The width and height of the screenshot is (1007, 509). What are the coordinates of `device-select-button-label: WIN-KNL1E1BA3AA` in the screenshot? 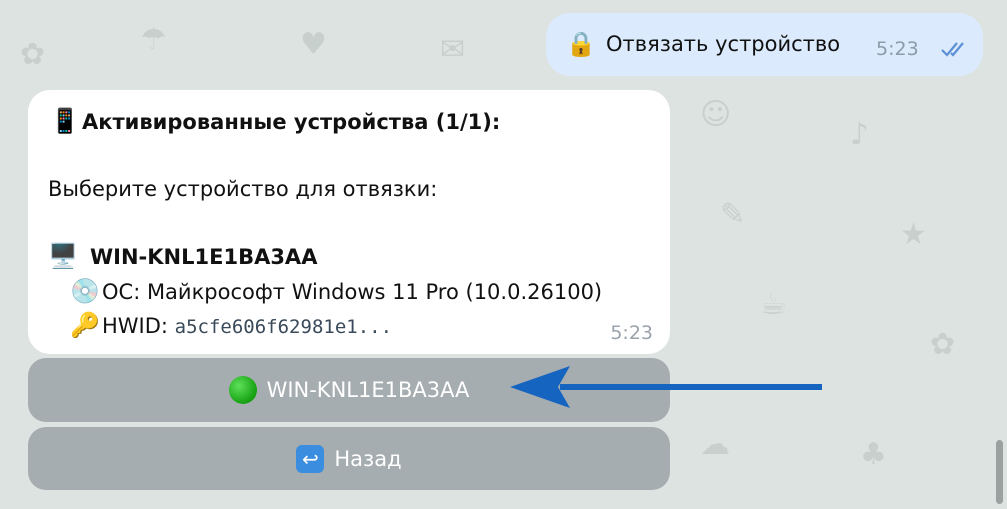 It's located at (368, 390).